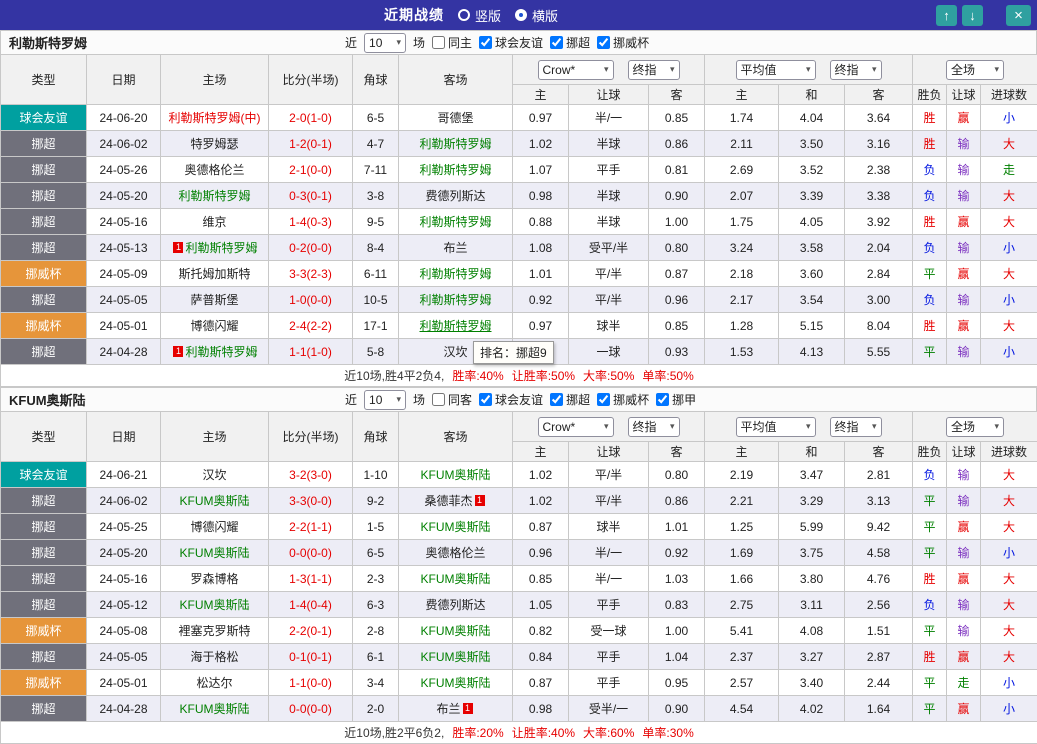  Describe the element at coordinates (214, 579) in the screenshot. I see `home-team-link: 罗森博格` at that location.